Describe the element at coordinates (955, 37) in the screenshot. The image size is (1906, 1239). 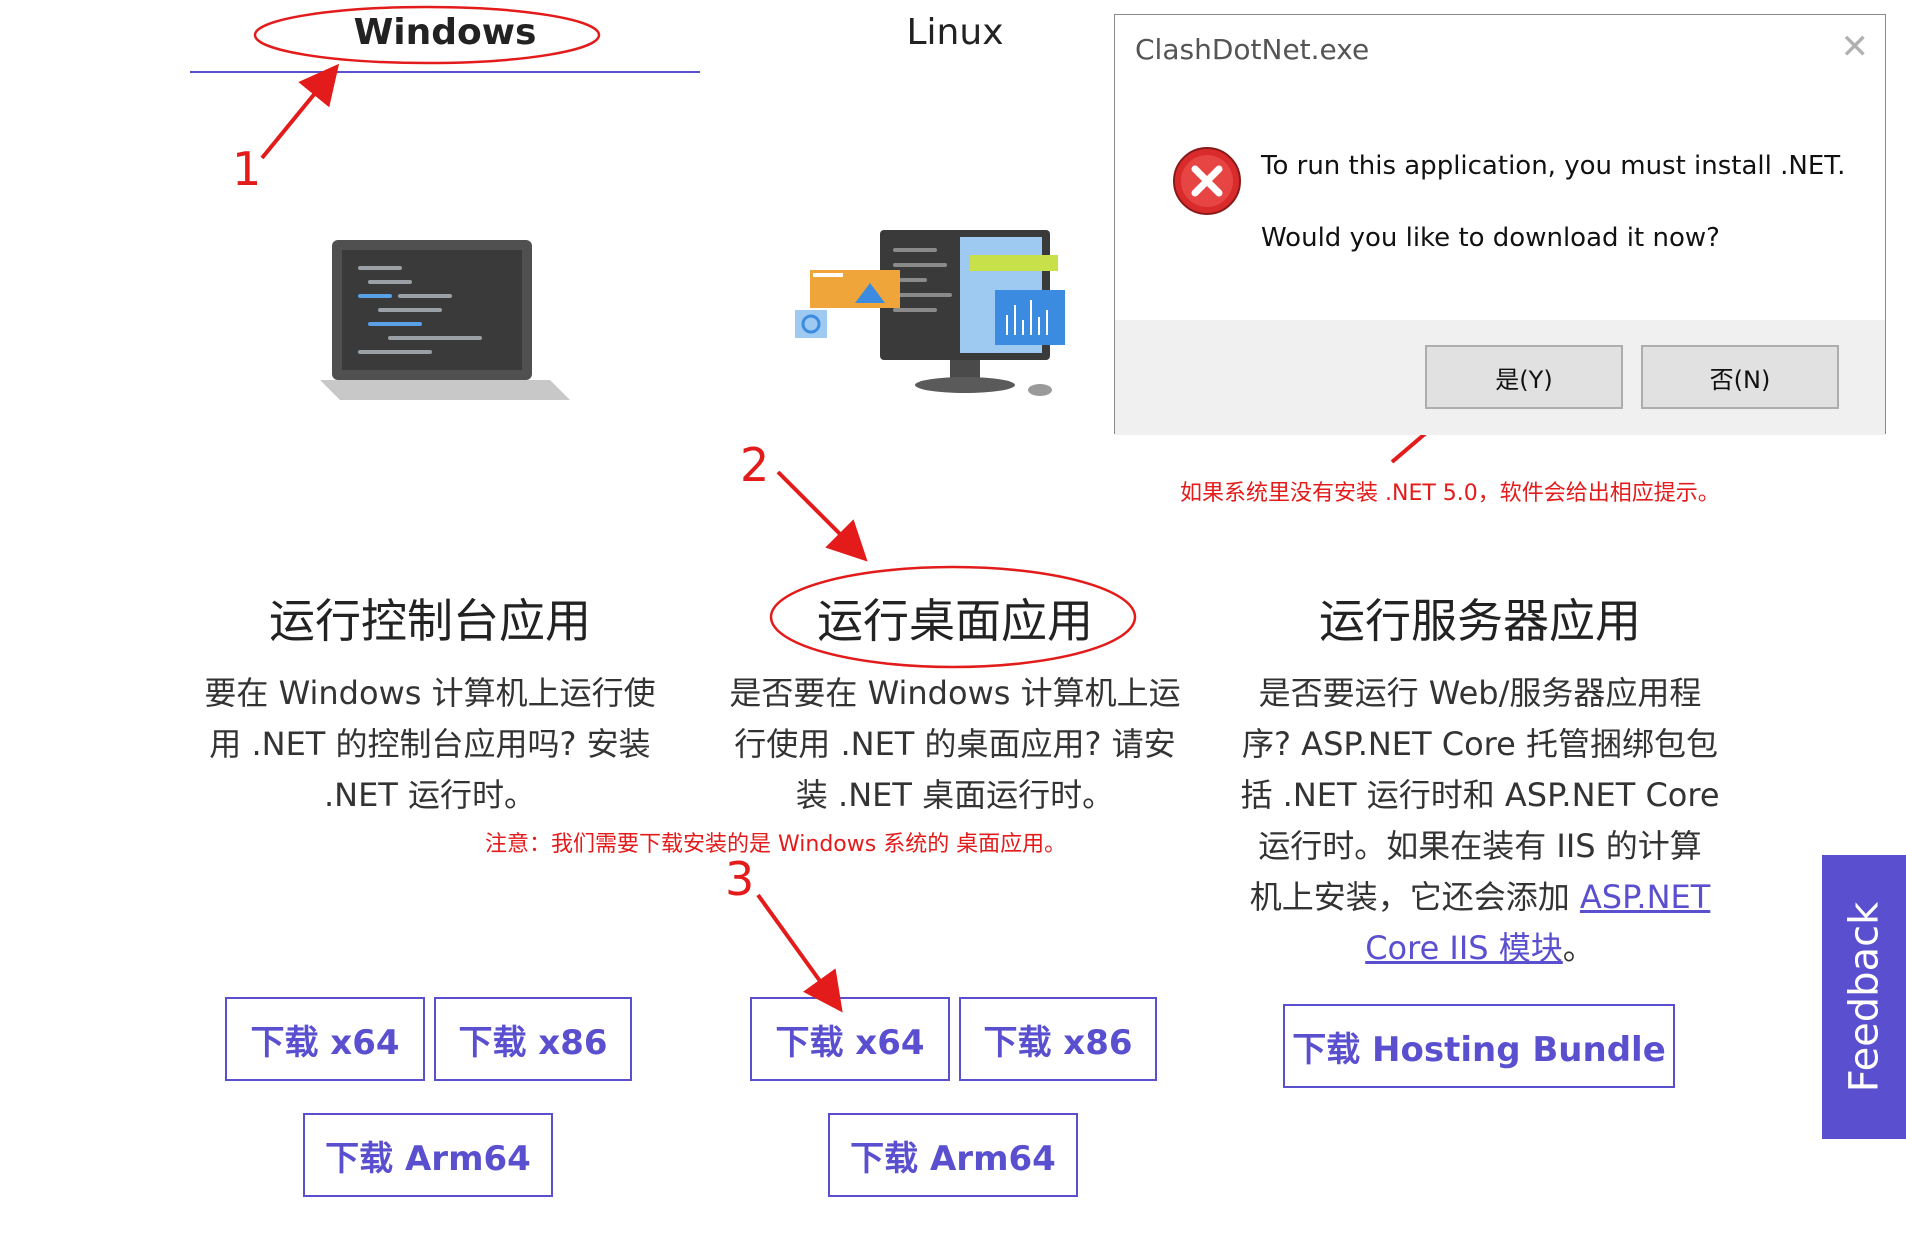
I see `tab-linux: Linux` at that location.